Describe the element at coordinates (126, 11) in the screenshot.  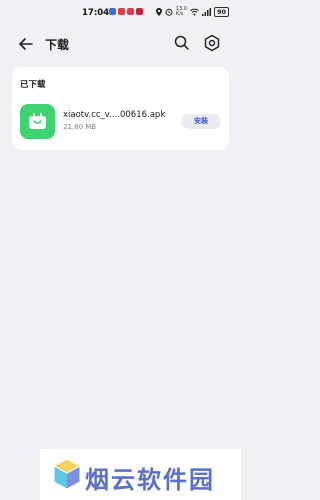
I see `notification-icons` at that location.